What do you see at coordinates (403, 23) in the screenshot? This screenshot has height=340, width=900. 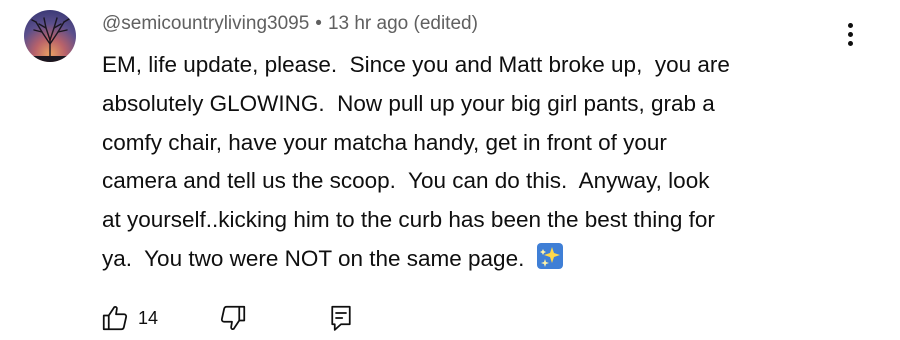 I see `timestamp: 13 hr ago (edited)` at bounding box center [403, 23].